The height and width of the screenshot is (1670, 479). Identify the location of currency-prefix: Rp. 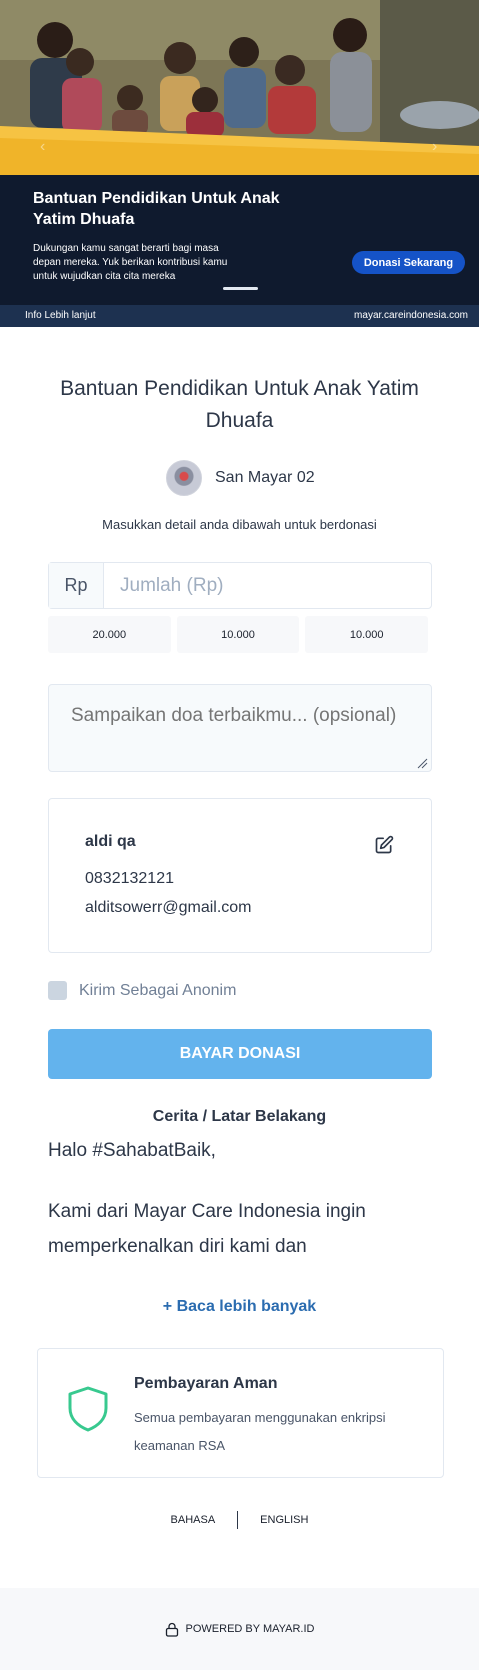
(76, 585).